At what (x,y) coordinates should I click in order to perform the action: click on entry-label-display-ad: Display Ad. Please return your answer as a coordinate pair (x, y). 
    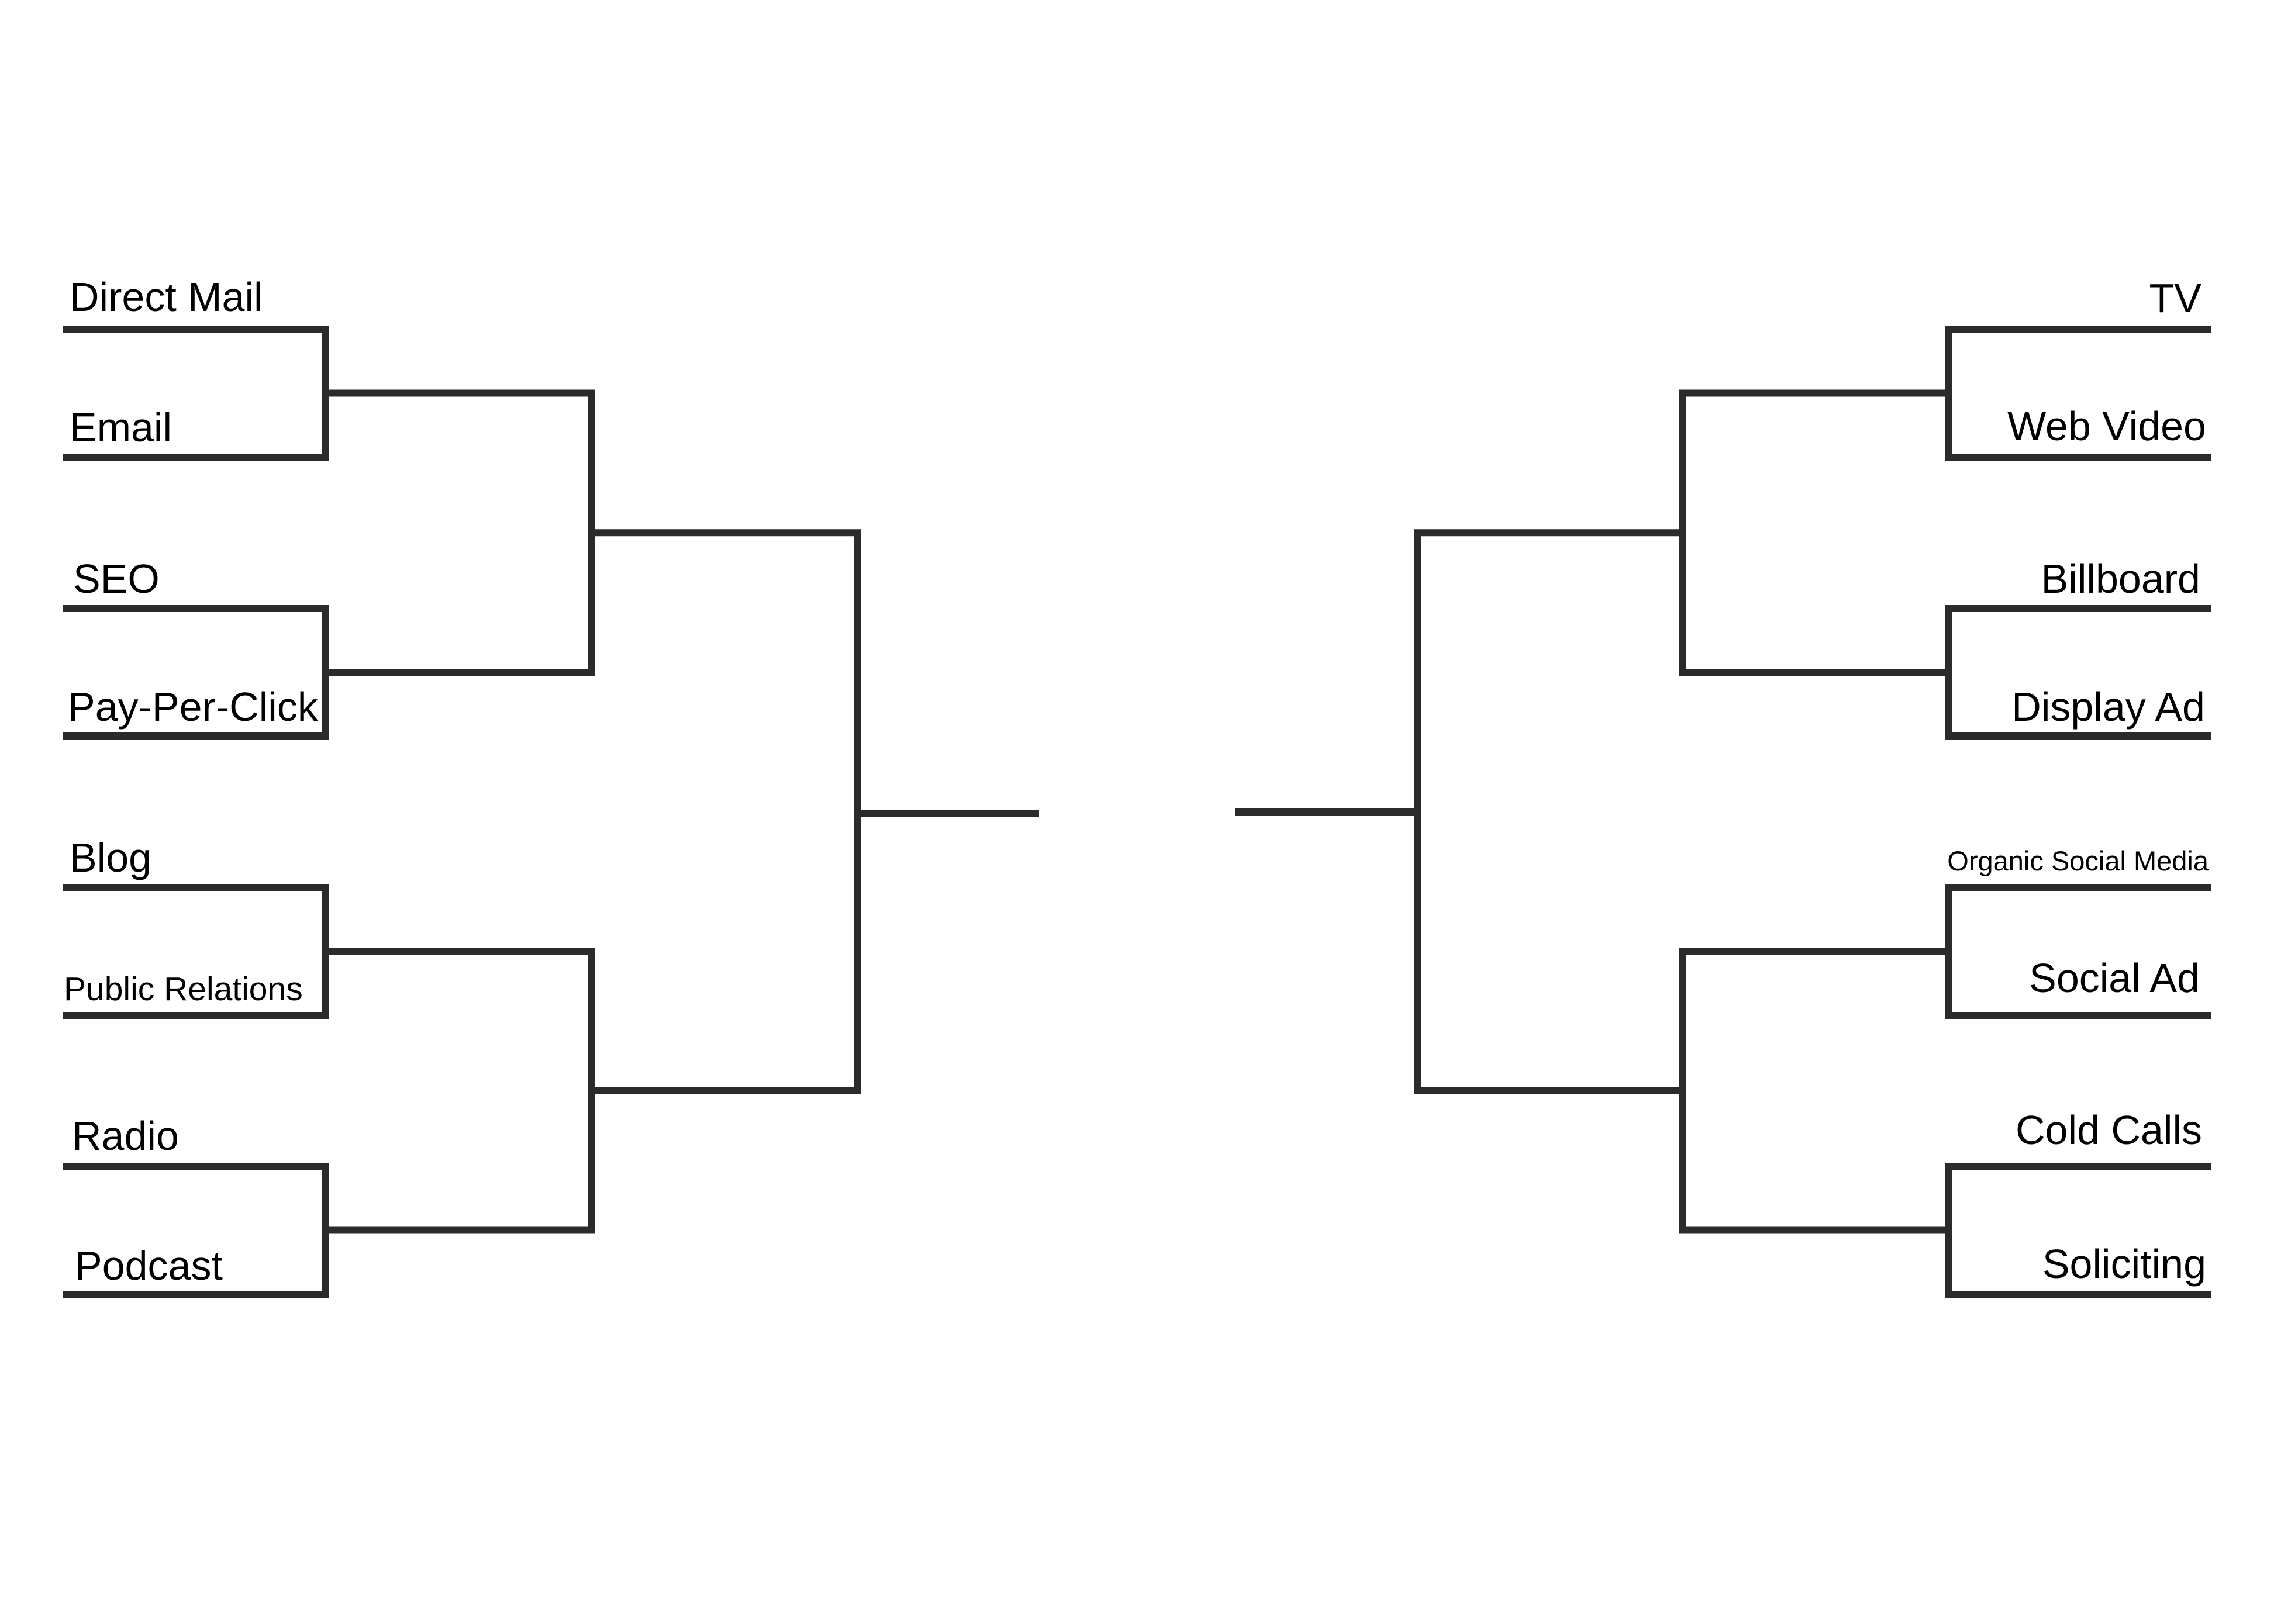
    Looking at the image, I should click on (2108, 707).